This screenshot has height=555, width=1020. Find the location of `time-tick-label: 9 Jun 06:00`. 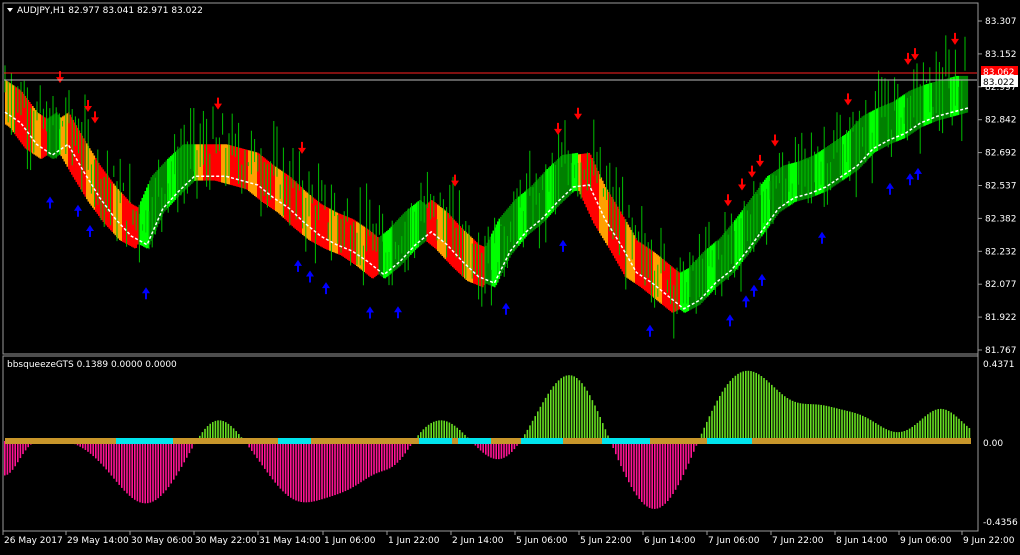

time-tick-label: 9 Jun 06:00 is located at coordinates (926, 541).